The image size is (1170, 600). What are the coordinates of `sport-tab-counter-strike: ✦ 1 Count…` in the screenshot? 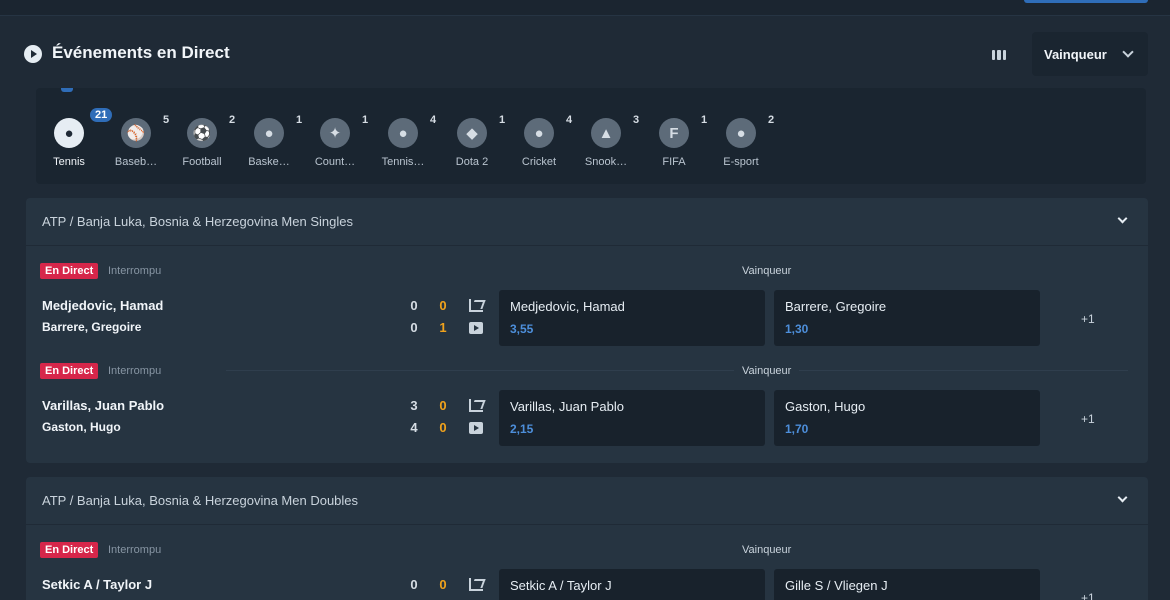 It's located at (335, 140).